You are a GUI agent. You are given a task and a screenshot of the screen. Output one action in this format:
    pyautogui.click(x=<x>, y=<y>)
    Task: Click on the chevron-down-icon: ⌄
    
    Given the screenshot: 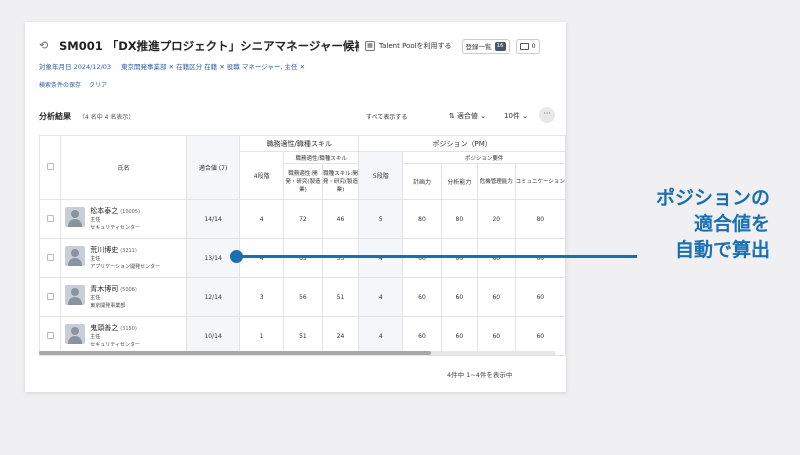 What is the action you would take?
    pyautogui.click(x=481, y=116)
    